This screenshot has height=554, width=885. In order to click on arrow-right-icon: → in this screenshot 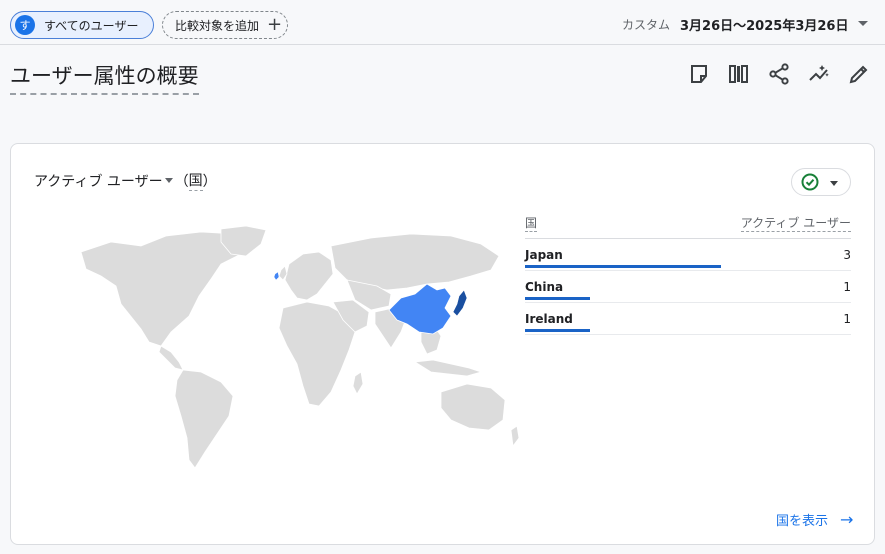, I will do `click(847, 519)`.